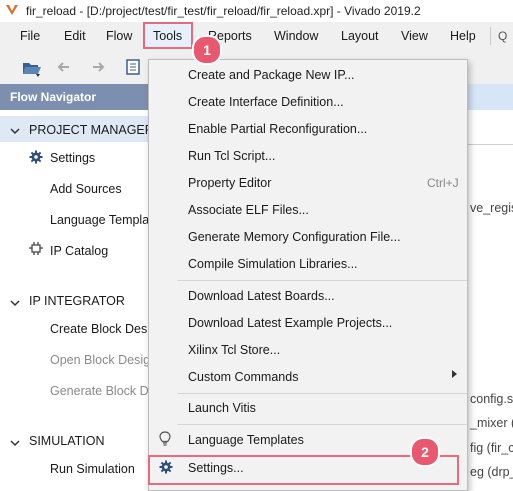 This screenshot has width=513, height=491. What do you see at coordinates (246, 440) in the screenshot?
I see `menu-item-language-templates: Language Templates` at bounding box center [246, 440].